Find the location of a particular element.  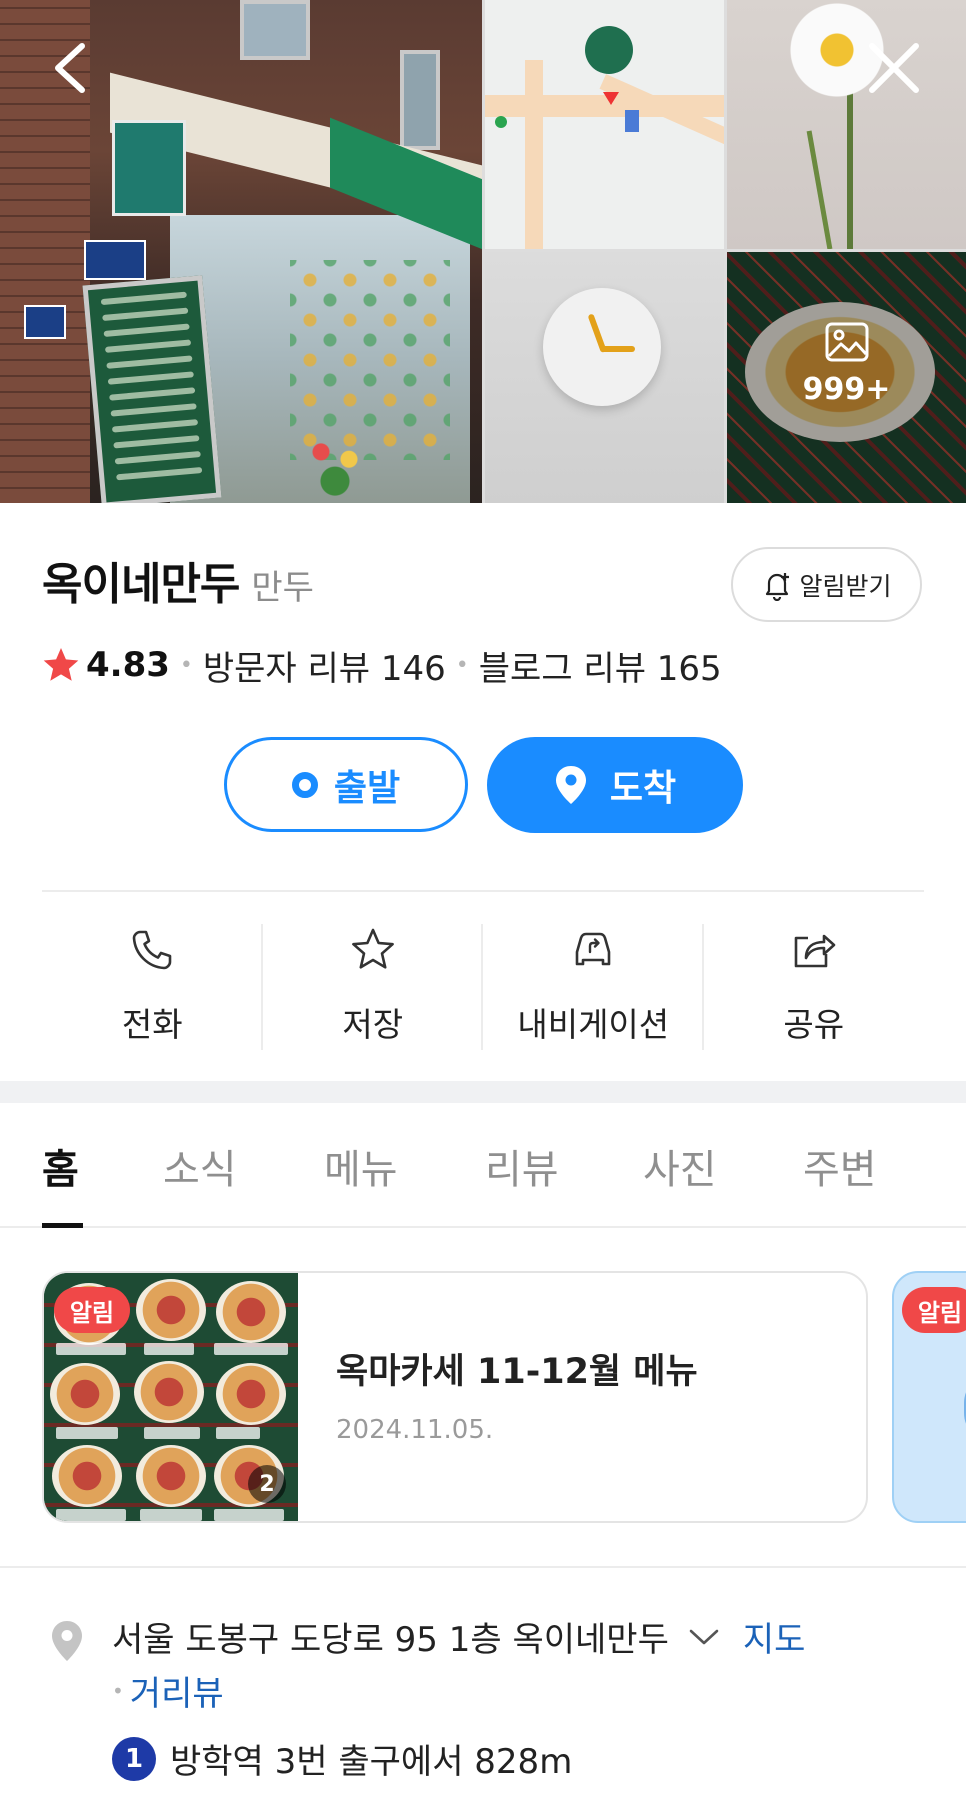

tab-reviews: 리뷰 is located at coordinates (522, 1166).